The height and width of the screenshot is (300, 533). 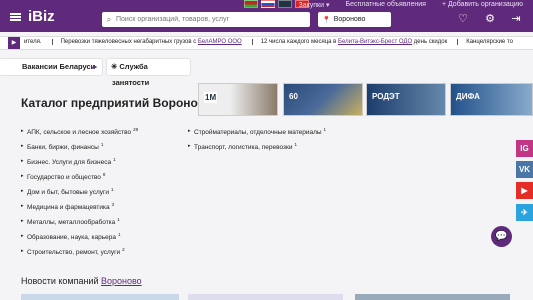 What do you see at coordinates (81, 281) in the screenshot?
I see `news-section-title: Новости компаний Вороново` at bounding box center [81, 281].